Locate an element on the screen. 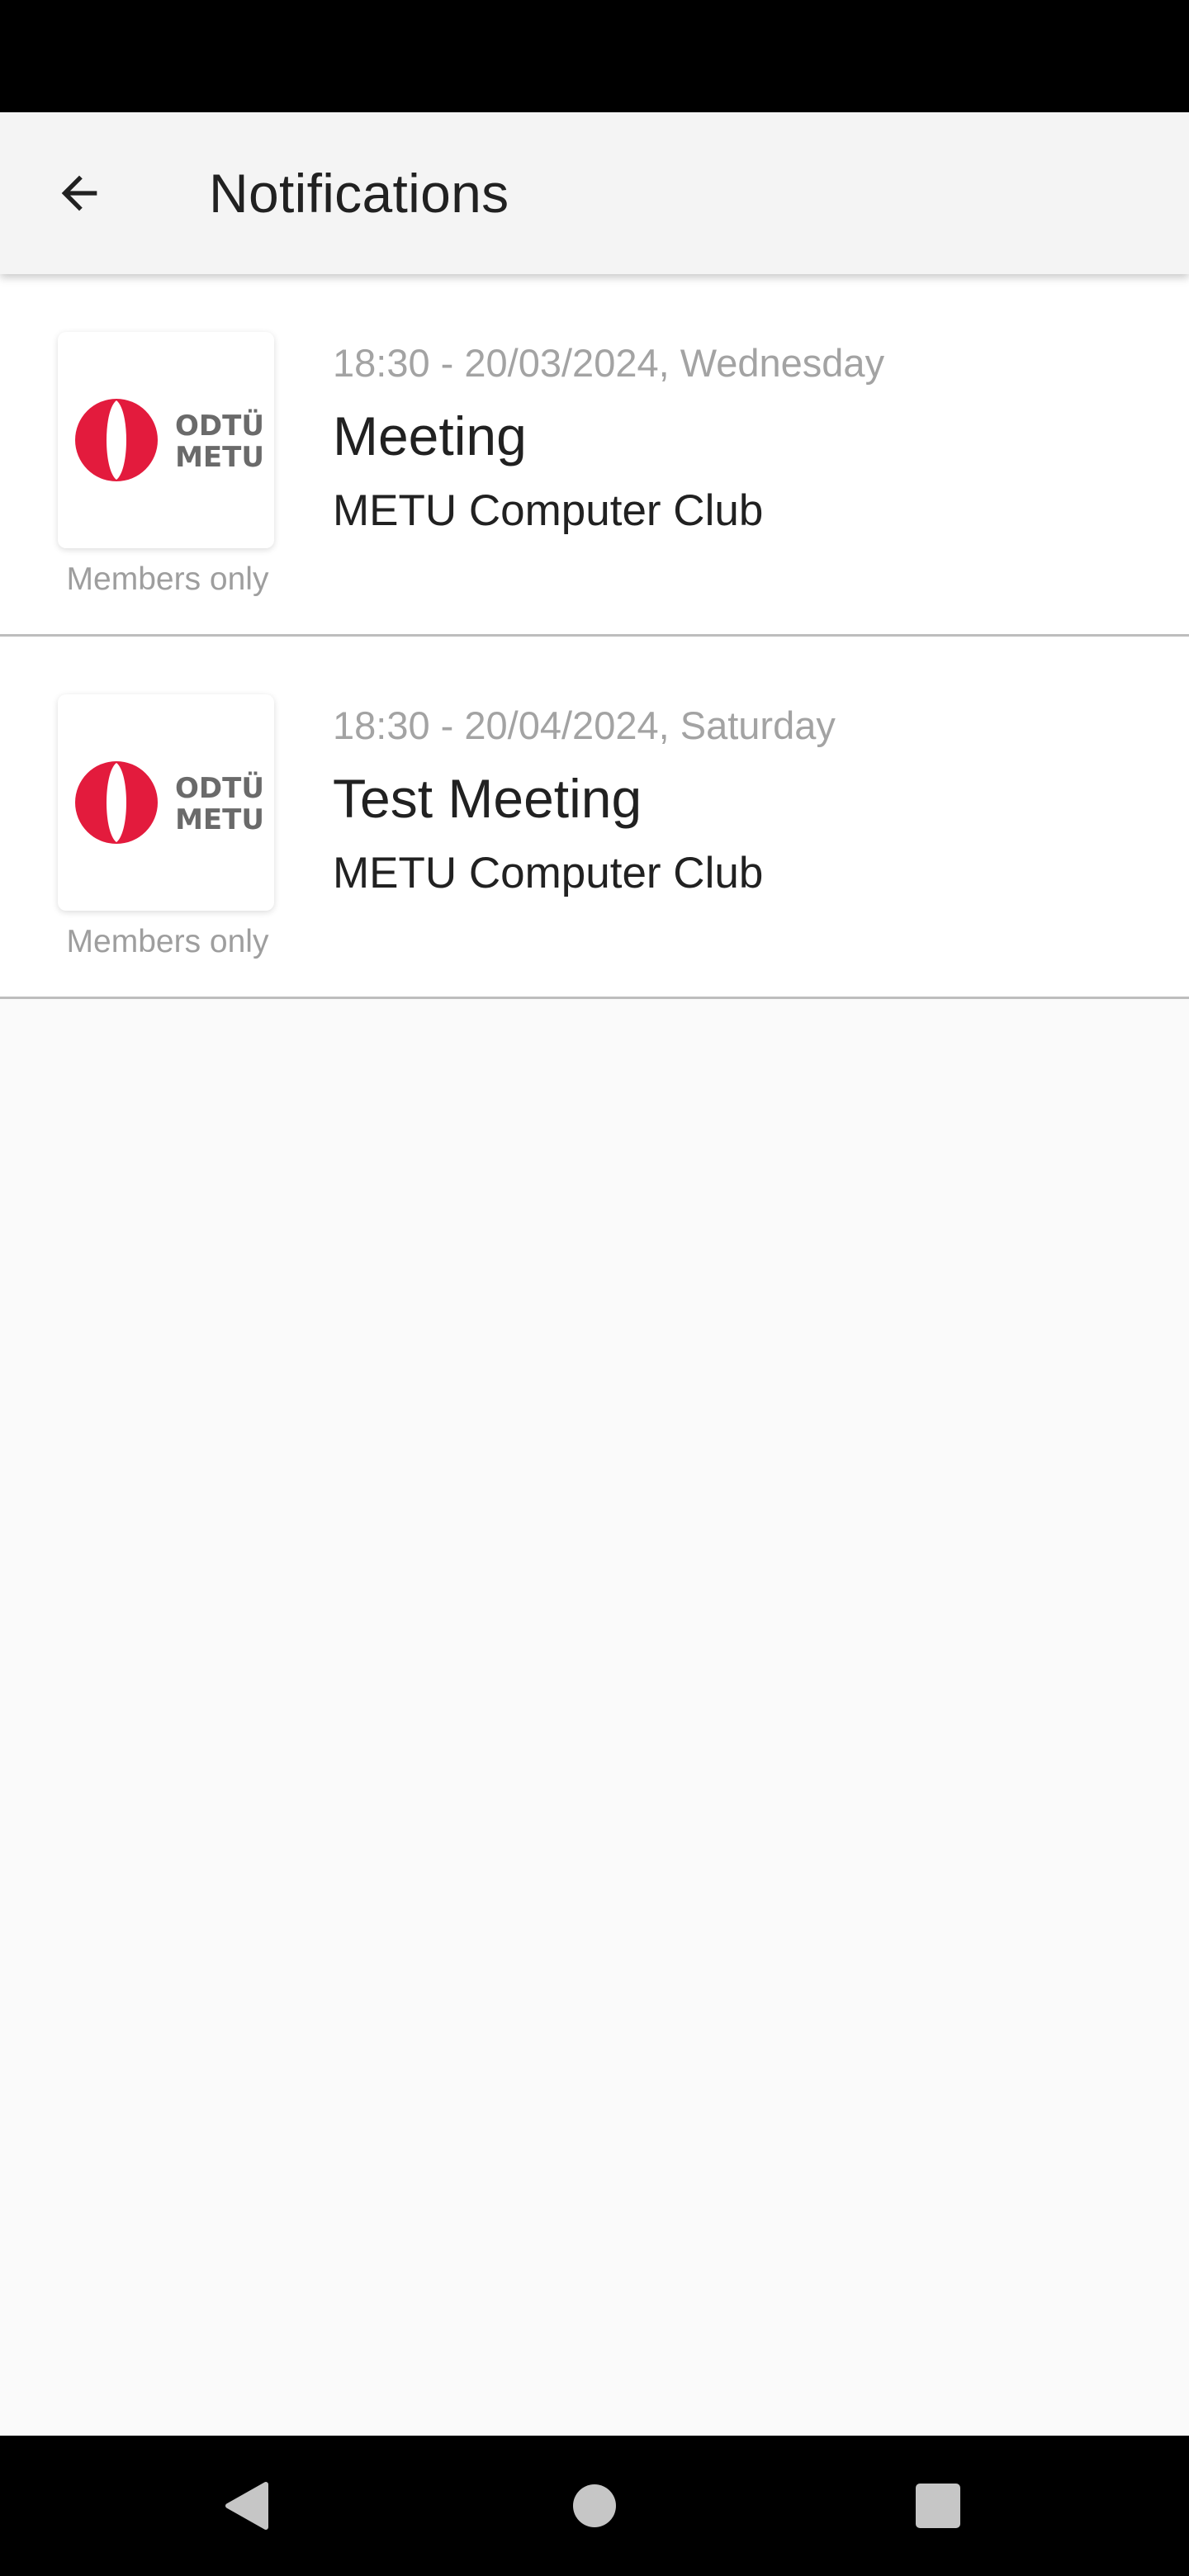  event-datetime: 18:30 - 20/03/2024, Wednesday is located at coordinates (609, 363).